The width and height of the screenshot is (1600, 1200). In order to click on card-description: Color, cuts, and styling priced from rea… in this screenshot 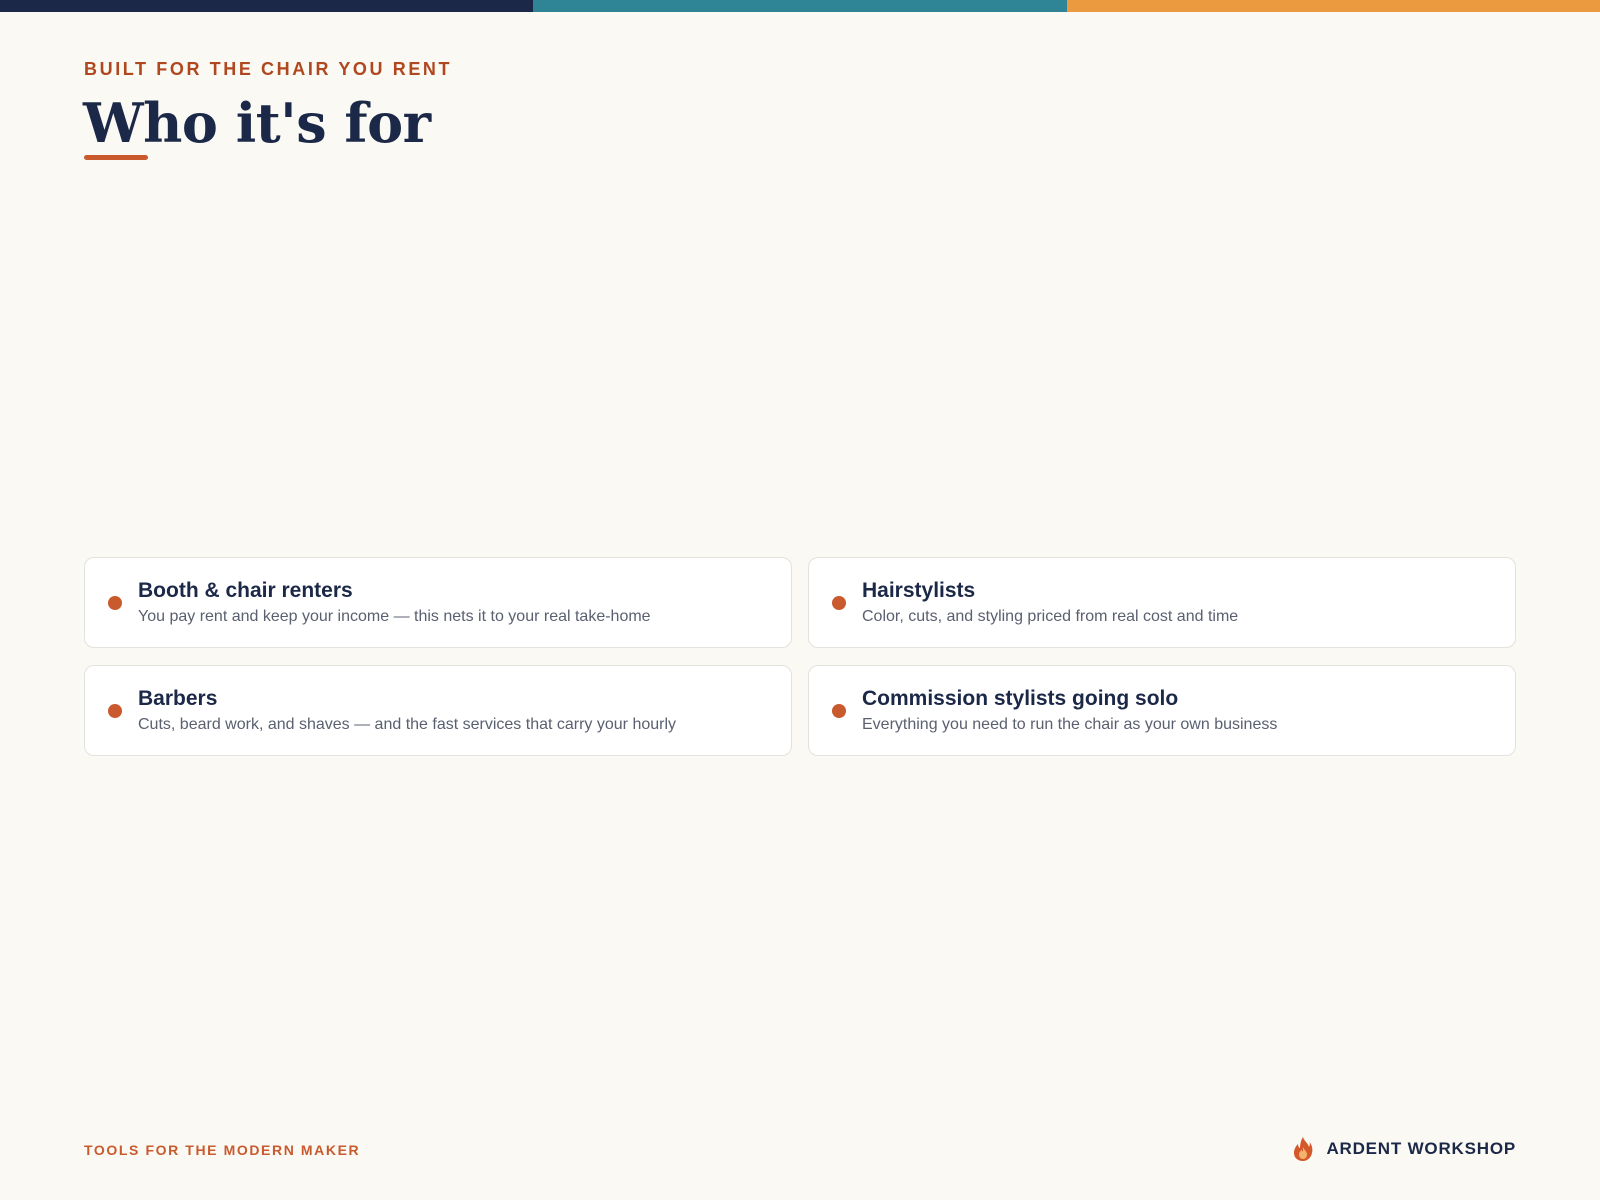, I will do `click(1050, 616)`.